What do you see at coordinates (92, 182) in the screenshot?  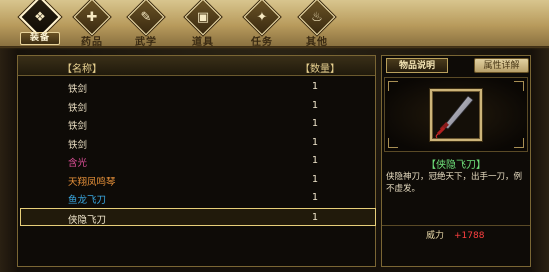 I see `item-name: 天翔凤鸣琴` at bounding box center [92, 182].